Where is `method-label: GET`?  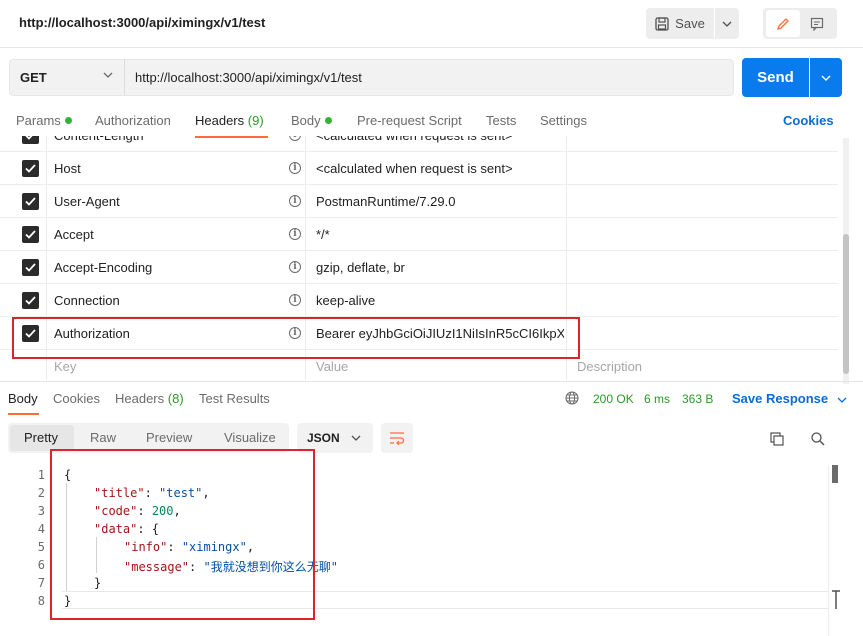
method-label: GET is located at coordinates (33, 77).